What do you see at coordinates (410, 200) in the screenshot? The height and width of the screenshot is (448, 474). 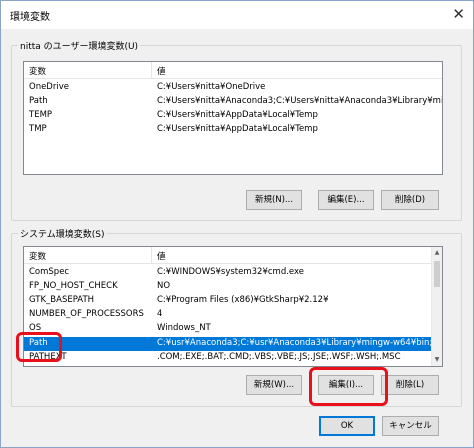 I see `user-delete-button: 削除(D)` at bounding box center [410, 200].